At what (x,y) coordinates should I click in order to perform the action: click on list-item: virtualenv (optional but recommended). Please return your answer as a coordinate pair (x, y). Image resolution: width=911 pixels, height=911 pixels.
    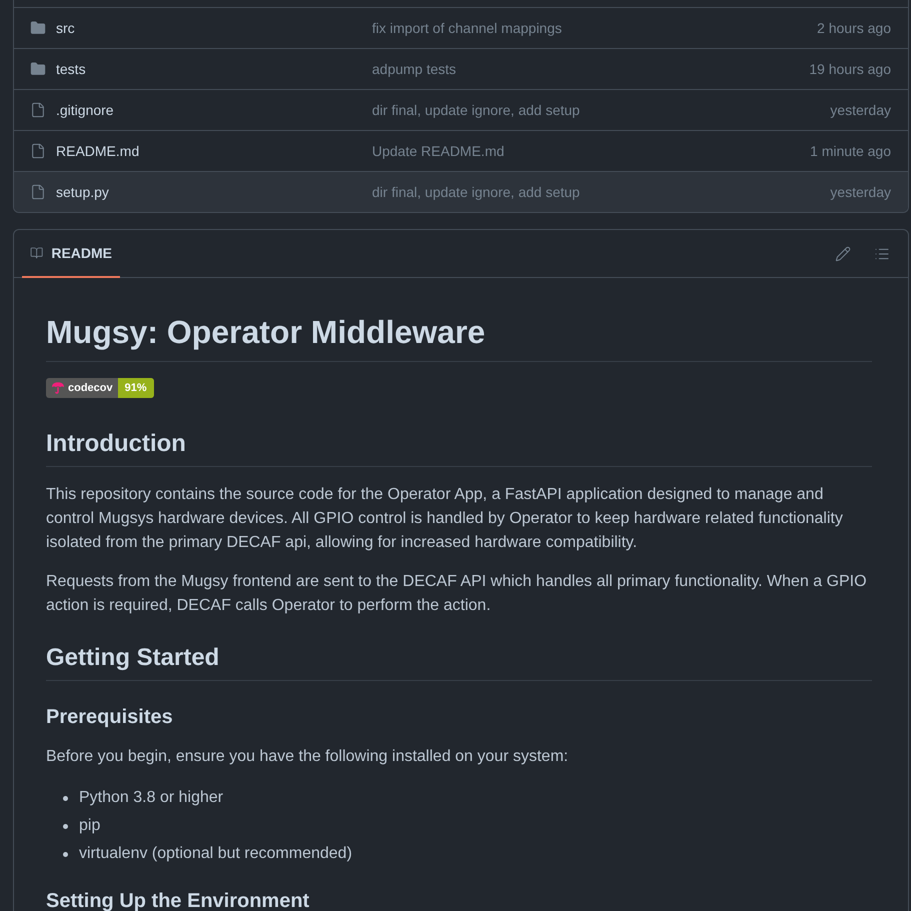
    Looking at the image, I should click on (215, 854).